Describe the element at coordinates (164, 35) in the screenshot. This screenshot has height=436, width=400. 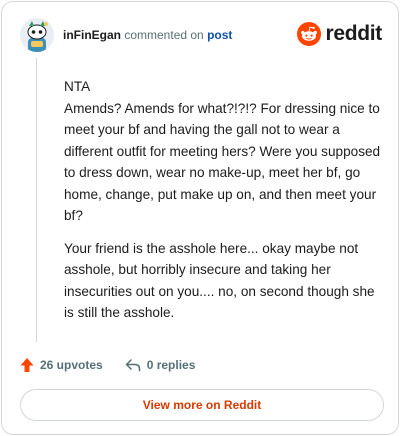
I see `commented-on-label: commented on` at that location.